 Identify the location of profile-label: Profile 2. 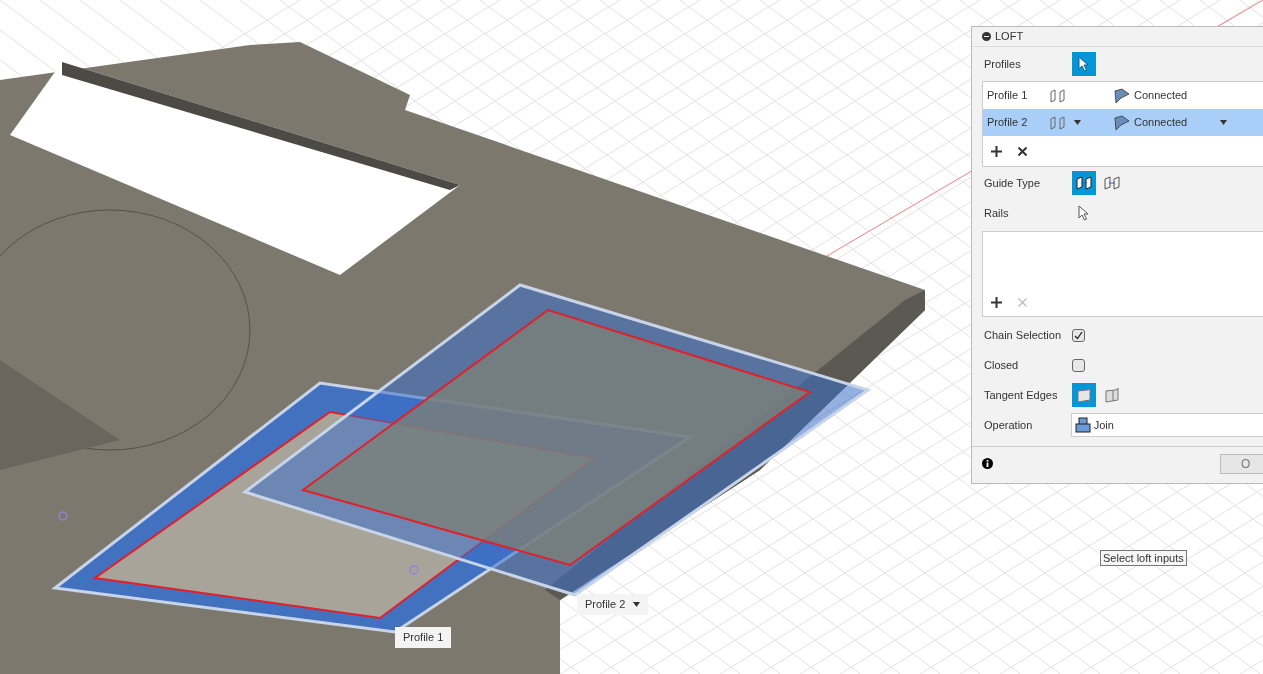
(613, 604).